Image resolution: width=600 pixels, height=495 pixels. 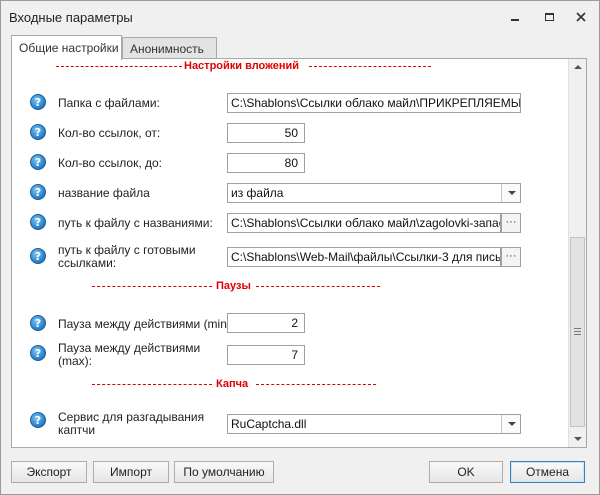 What do you see at coordinates (224, 472) in the screenshot?
I see `defaults-button: По умолчанию` at bounding box center [224, 472].